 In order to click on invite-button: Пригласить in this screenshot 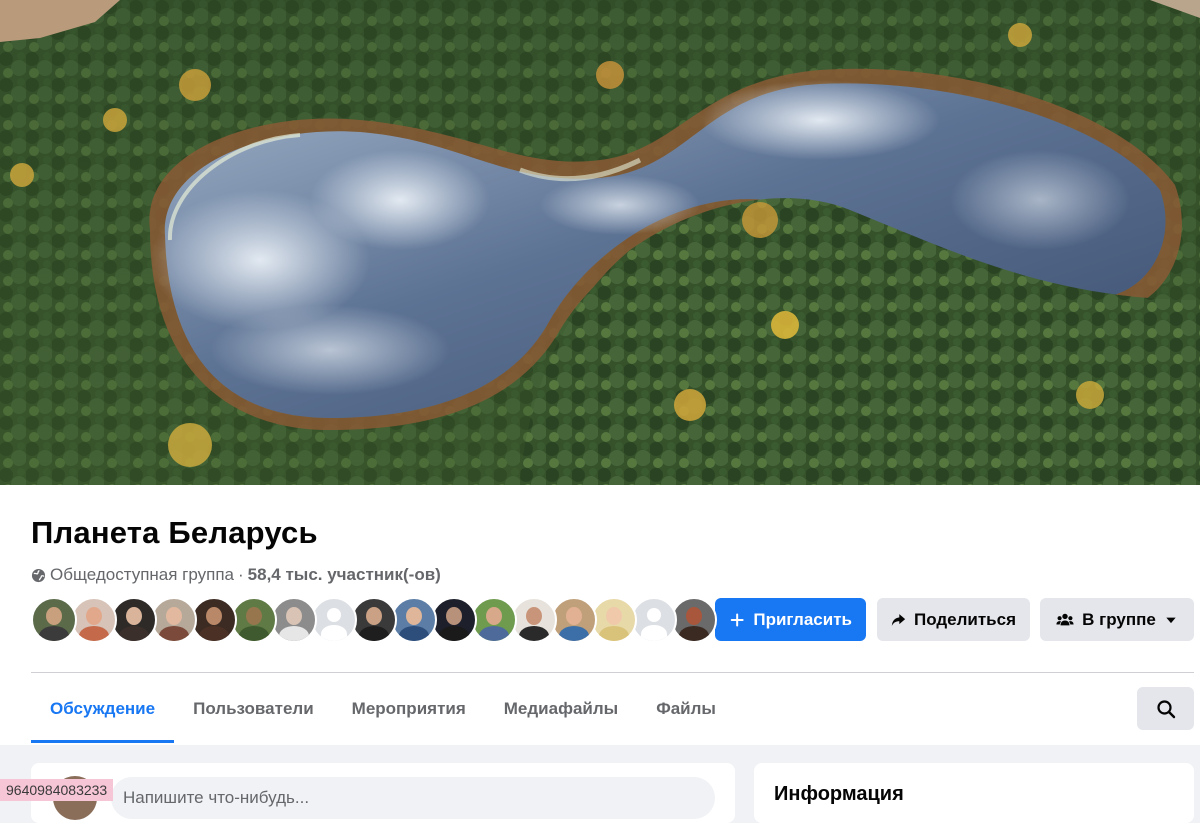, I will do `click(790, 619)`.